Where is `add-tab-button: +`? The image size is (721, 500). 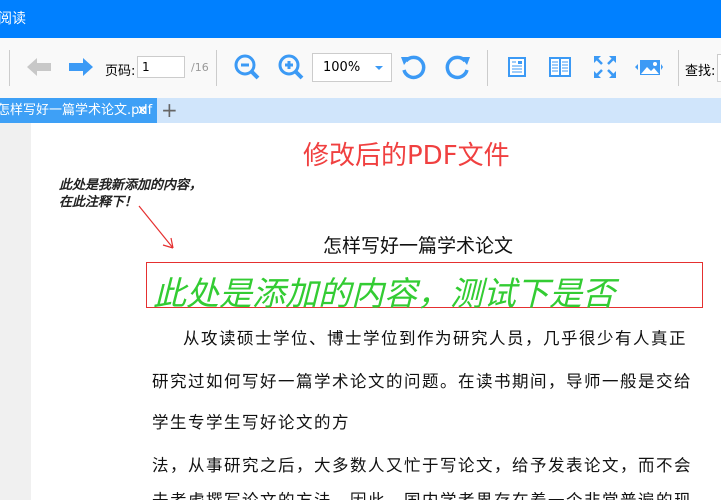 add-tab-button: + is located at coordinates (169, 110).